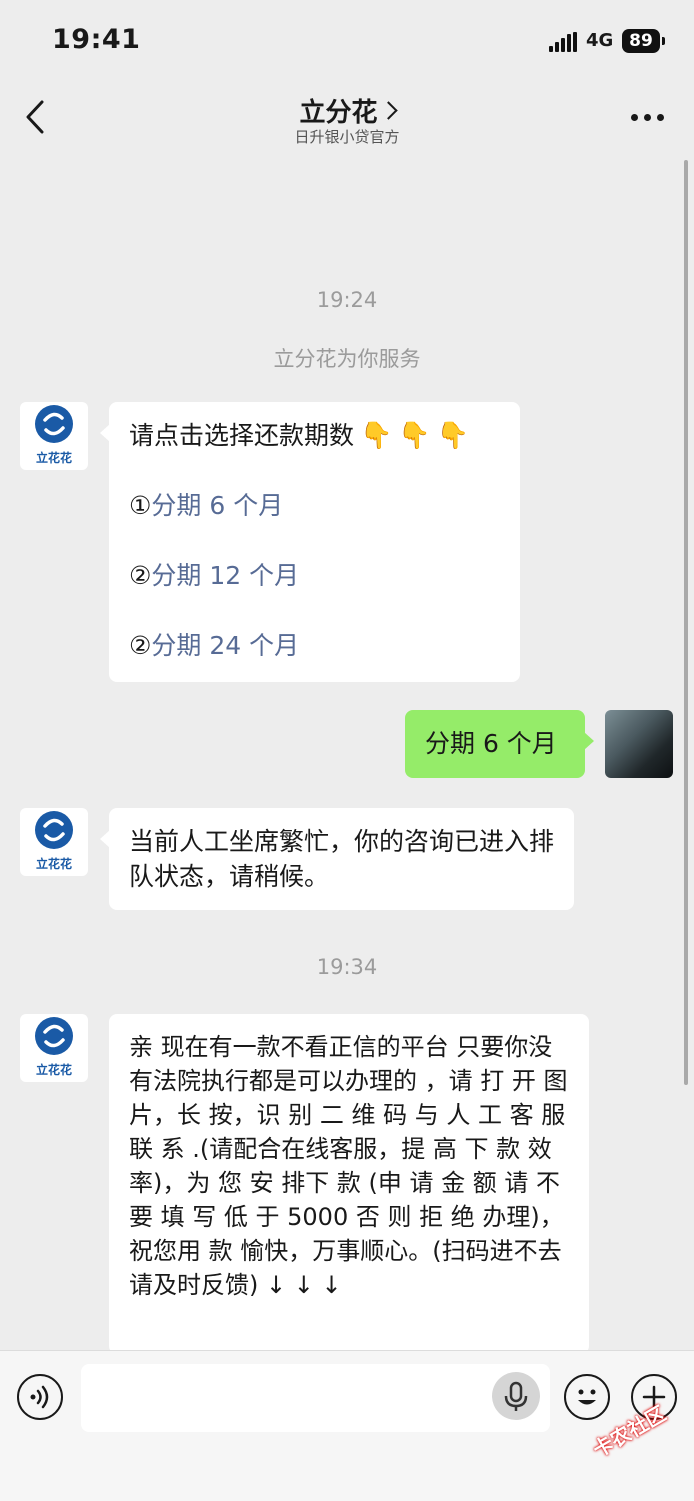 This screenshot has height=1501, width=694. Describe the element at coordinates (242, 435) in the screenshot. I see `prompt-text: 请点击选择还款期数` at that location.